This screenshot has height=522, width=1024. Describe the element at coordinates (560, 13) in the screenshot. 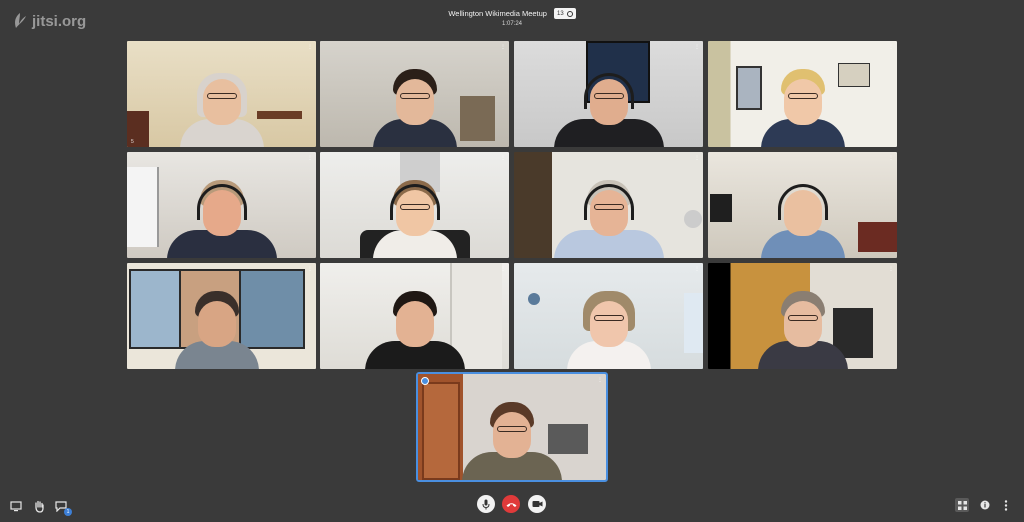

I see `participant-count: 13` at that location.